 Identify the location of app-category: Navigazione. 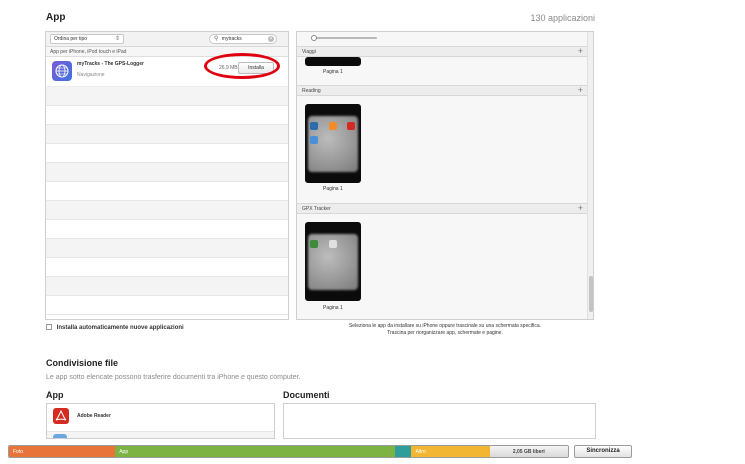
(91, 75).